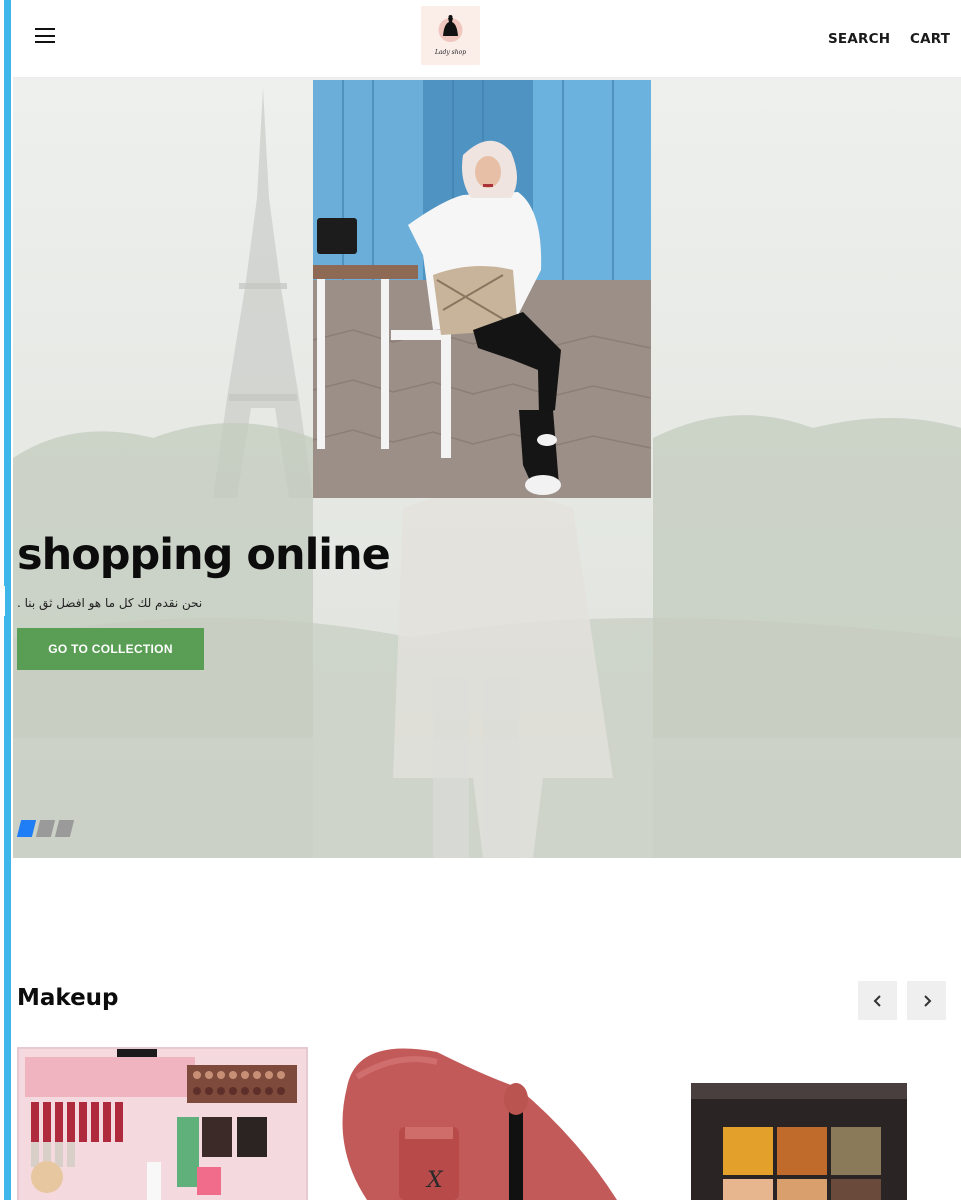  Describe the element at coordinates (930, 39) in the screenshot. I see `cart-link: CART` at that location.